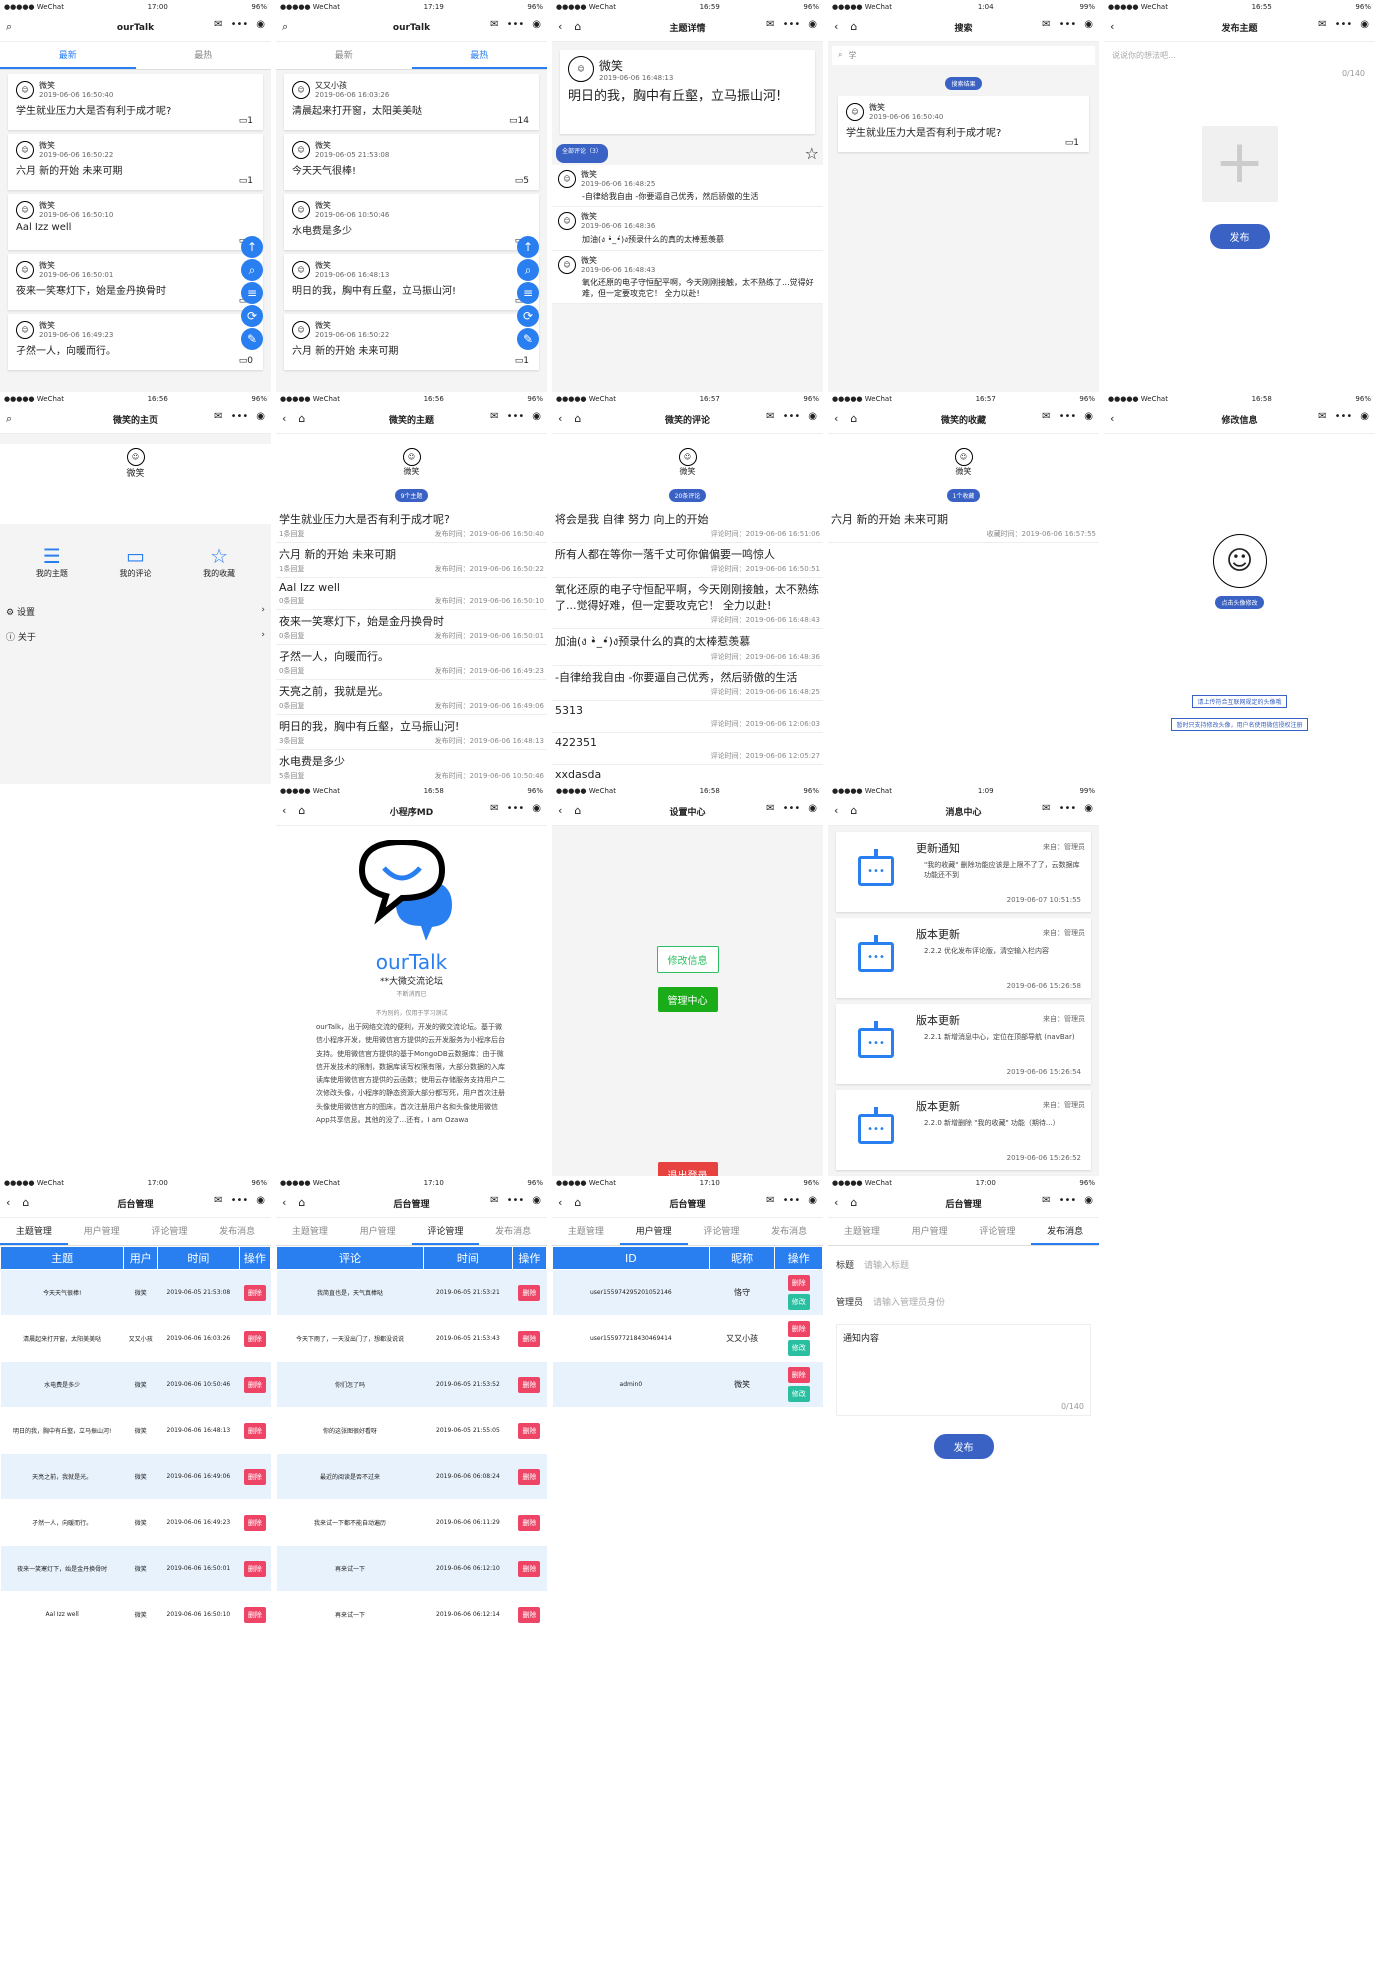 The width and height of the screenshot is (1382, 1966). What do you see at coordinates (252, 270) in the screenshot?
I see `fab-search-icon: ⌕` at bounding box center [252, 270].